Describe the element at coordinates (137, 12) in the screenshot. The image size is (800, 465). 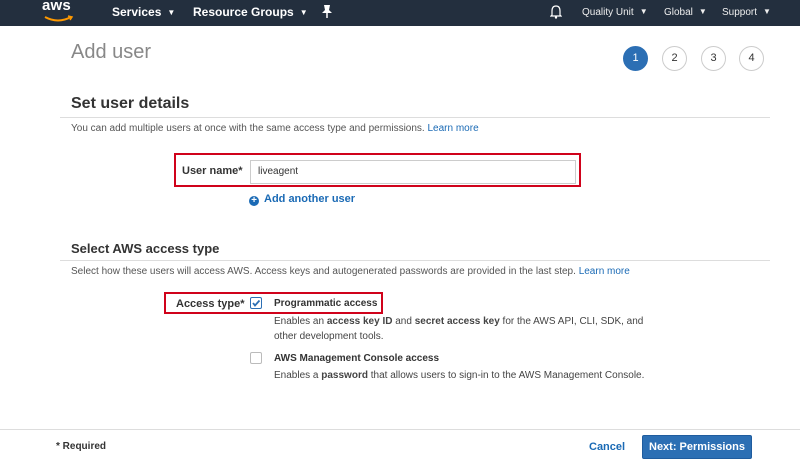
I see `services-menu-label: Services` at that location.